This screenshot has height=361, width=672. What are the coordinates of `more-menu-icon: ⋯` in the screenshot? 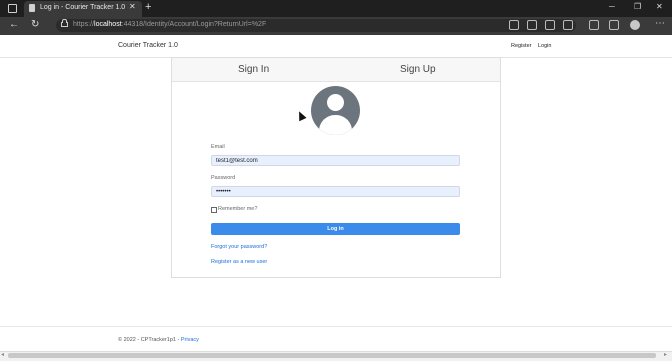 It's located at (660, 23).